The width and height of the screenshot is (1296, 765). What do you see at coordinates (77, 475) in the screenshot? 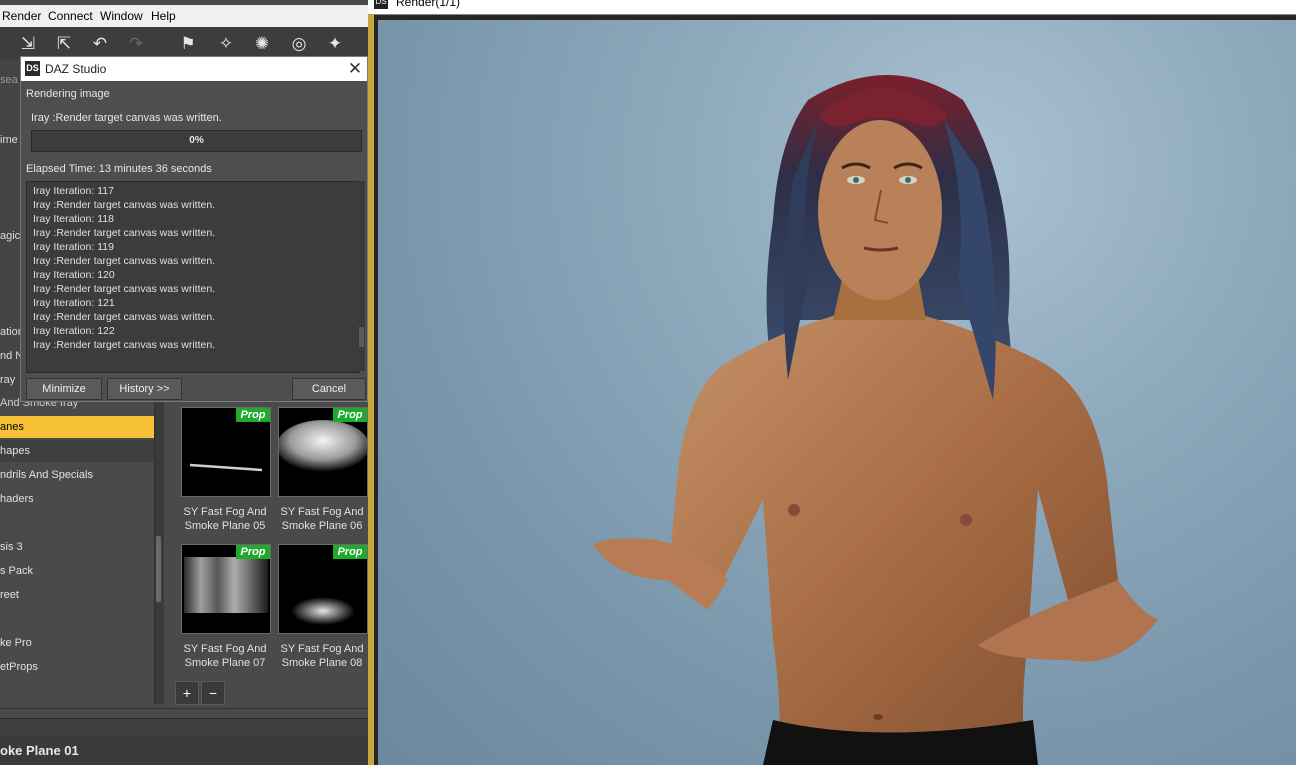
I see `category-item: ndrils And Specials` at bounding box center [77, 475].